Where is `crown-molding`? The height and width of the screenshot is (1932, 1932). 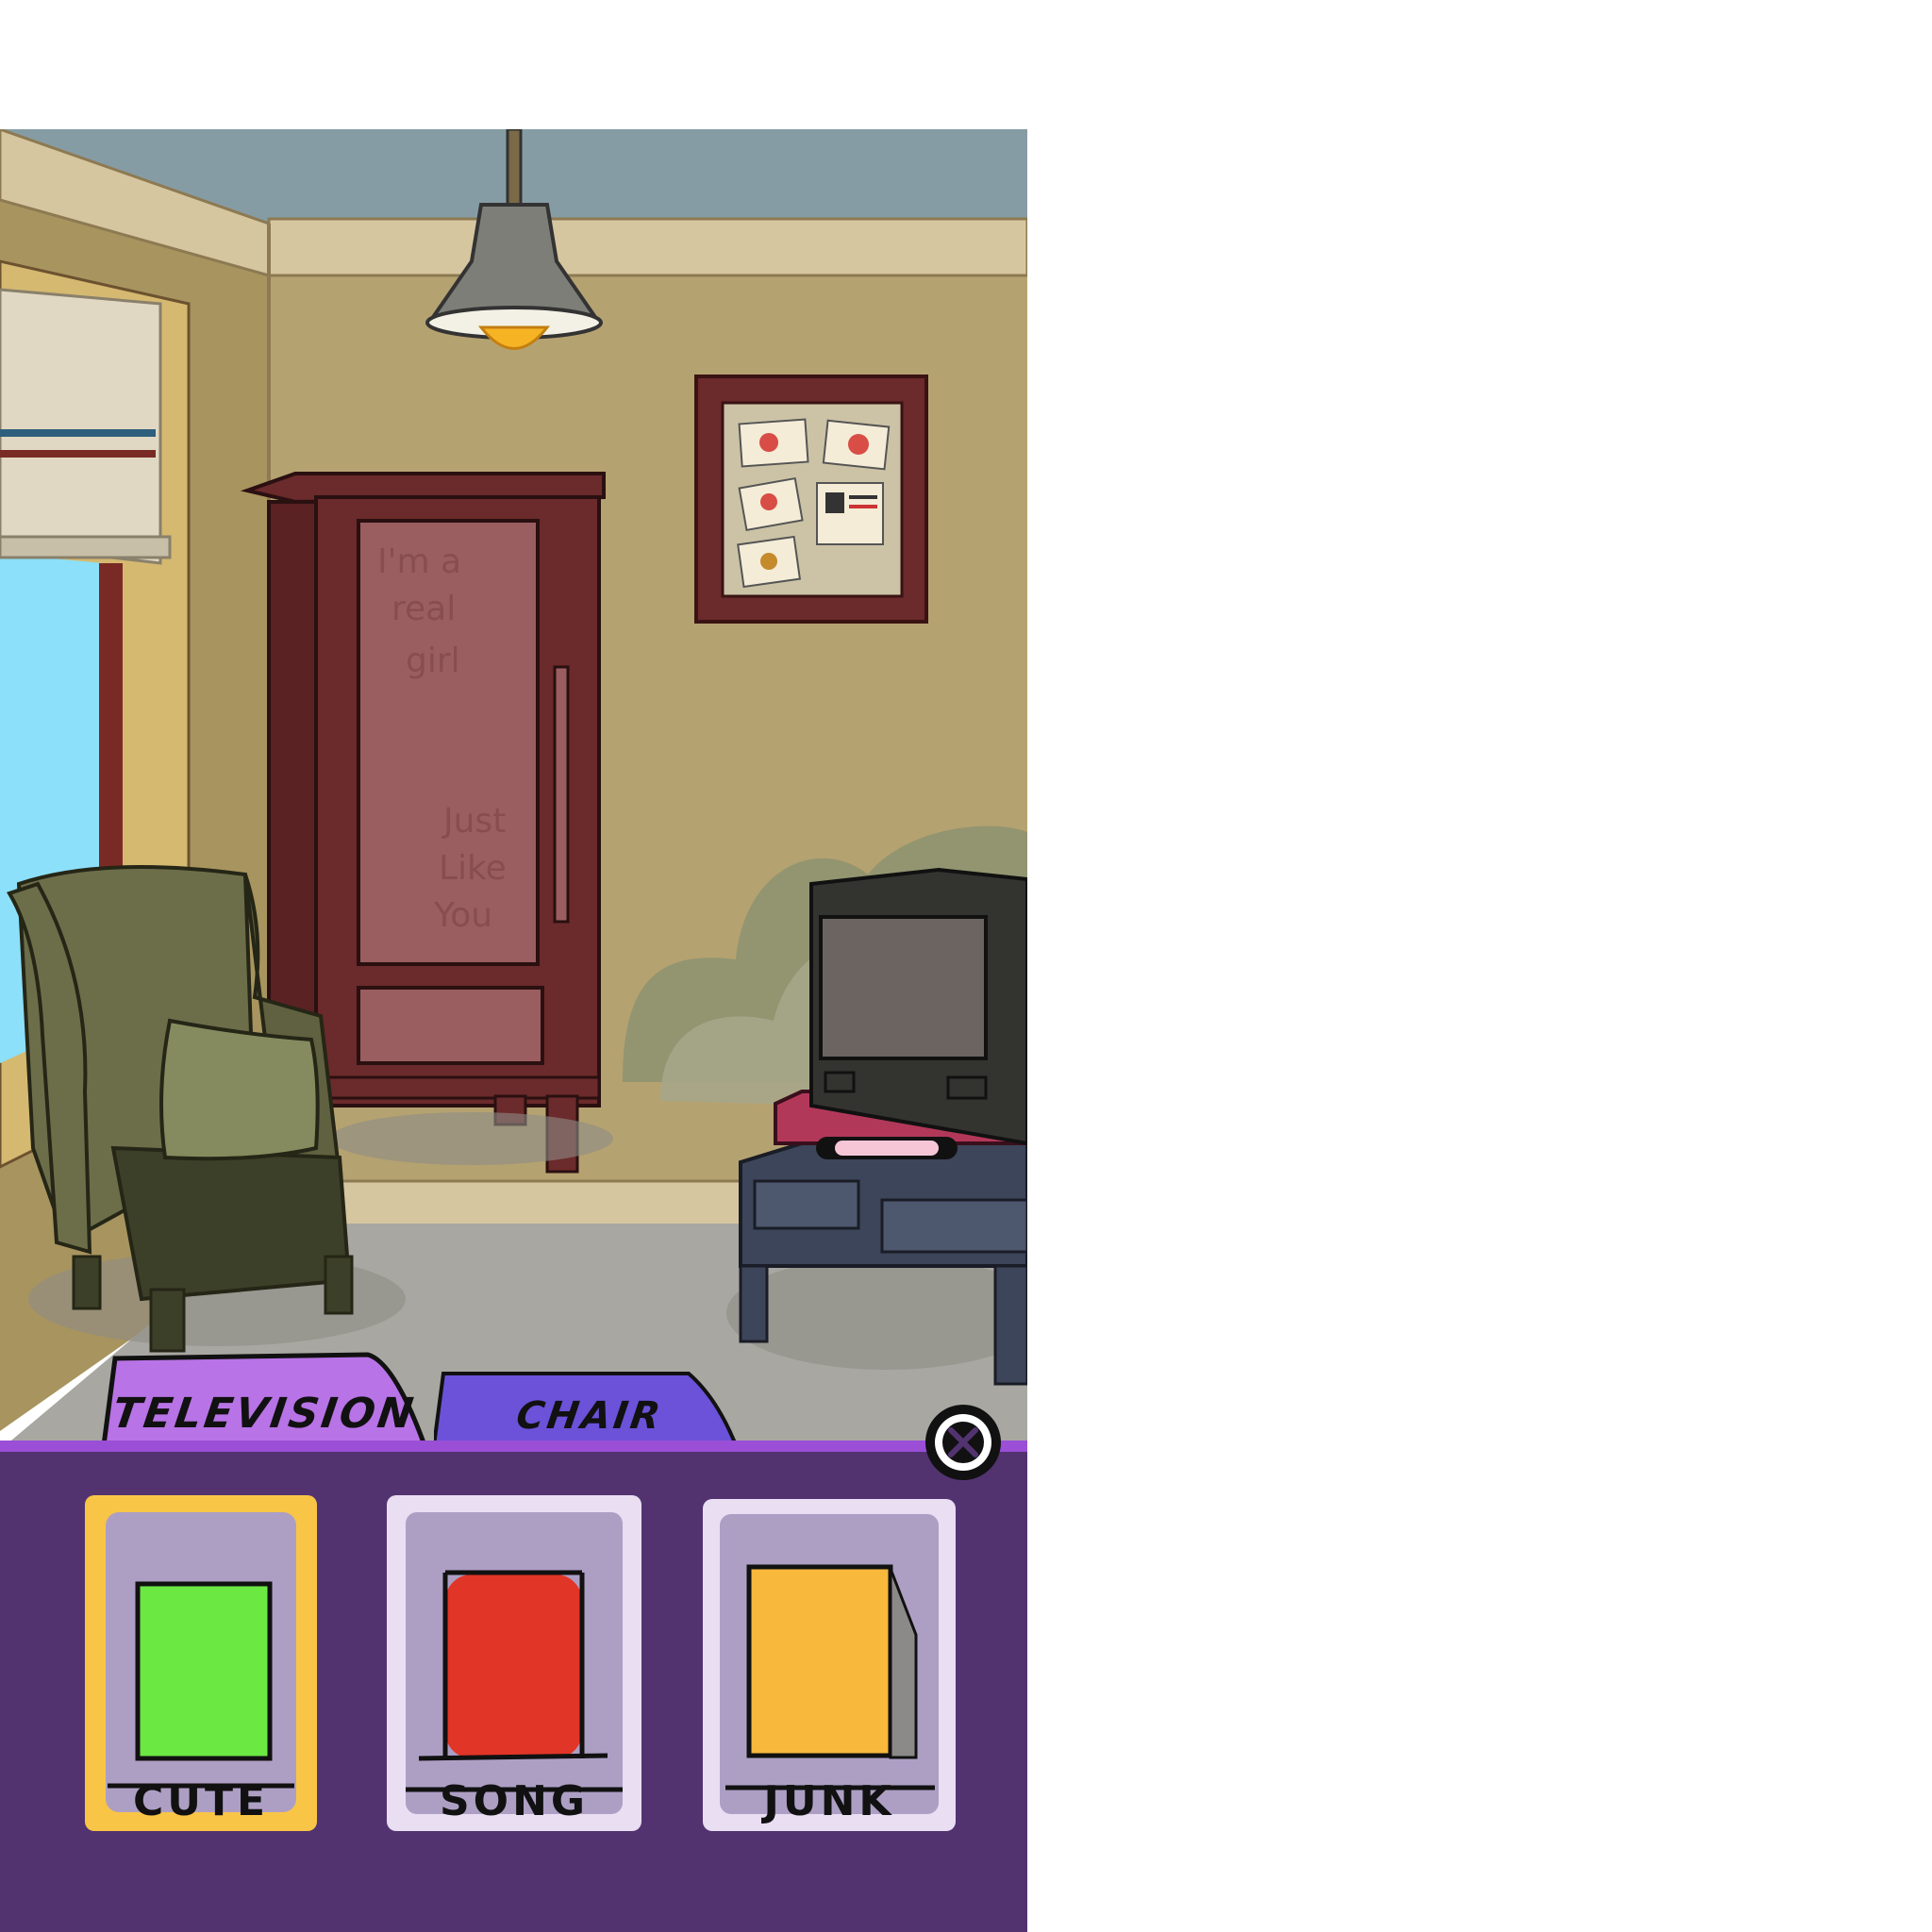
crown-molding is located at coordinates (647, 247).